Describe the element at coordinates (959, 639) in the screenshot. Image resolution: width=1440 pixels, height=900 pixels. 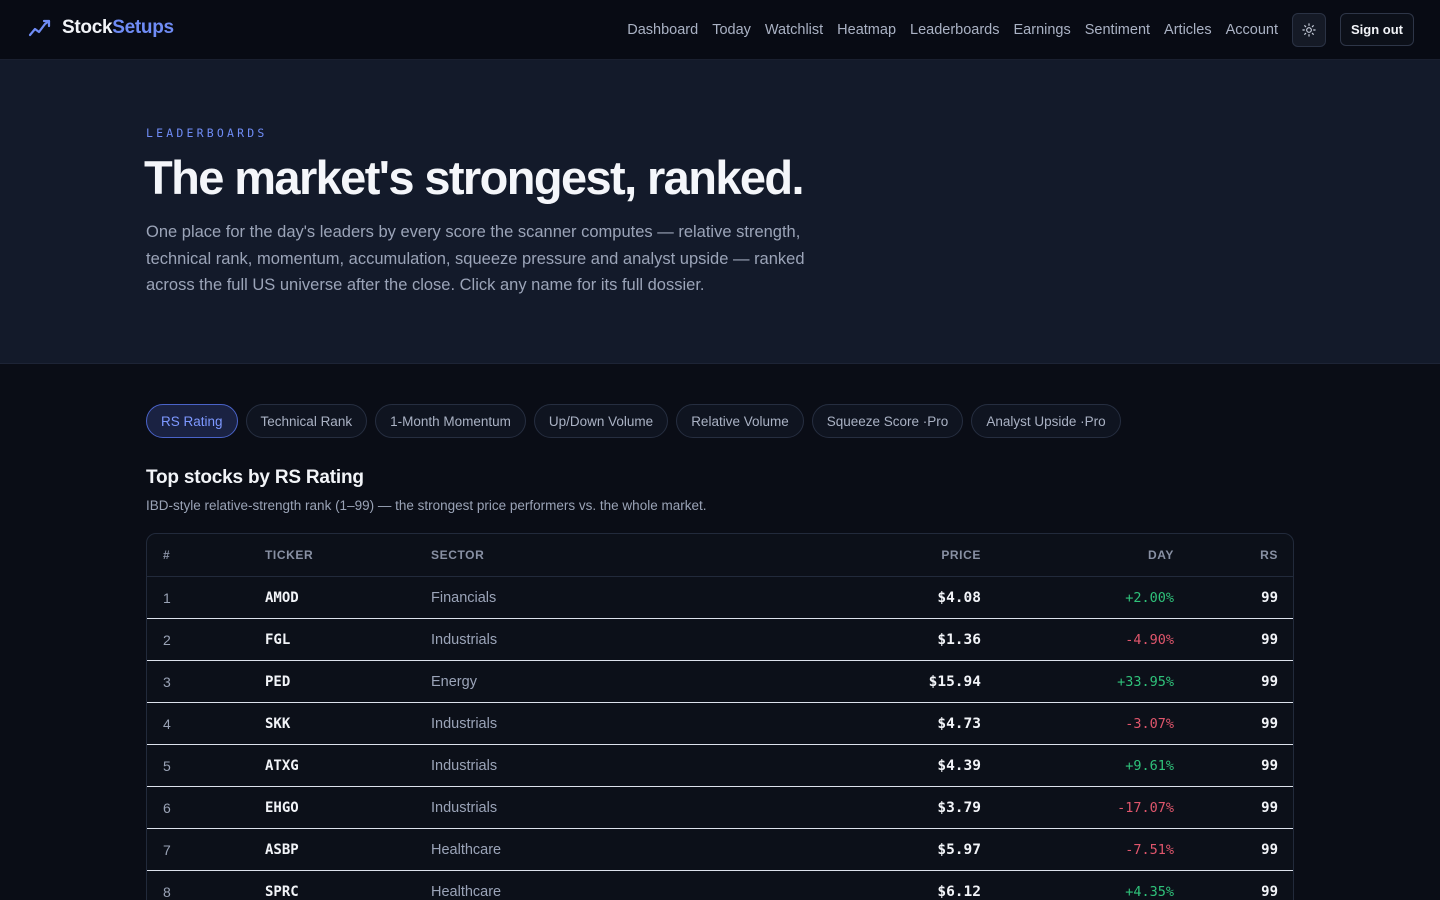
I see `cell-price: $1.36` at that location.